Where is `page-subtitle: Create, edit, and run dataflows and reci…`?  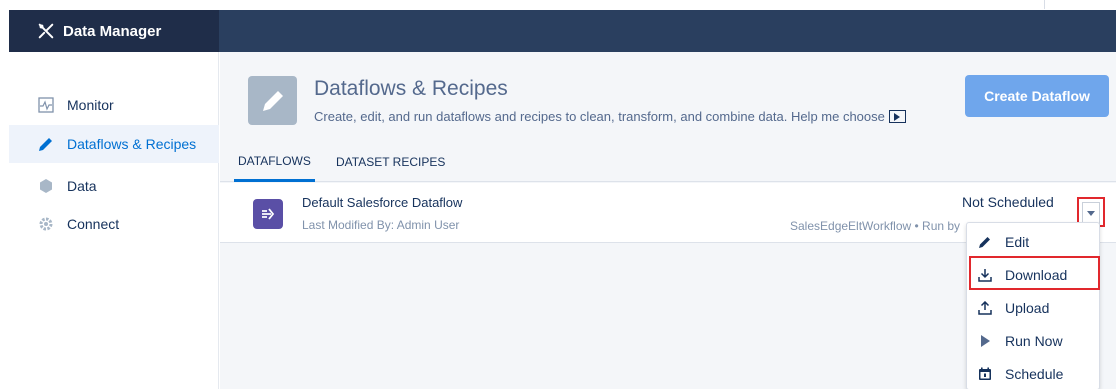
page-subtitle: Create, edit, and run dataflows and reci… is located at coordinates (610, 116).